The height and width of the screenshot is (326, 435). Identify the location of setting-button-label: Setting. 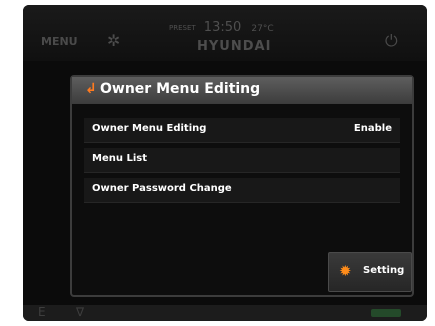
(384, 270).